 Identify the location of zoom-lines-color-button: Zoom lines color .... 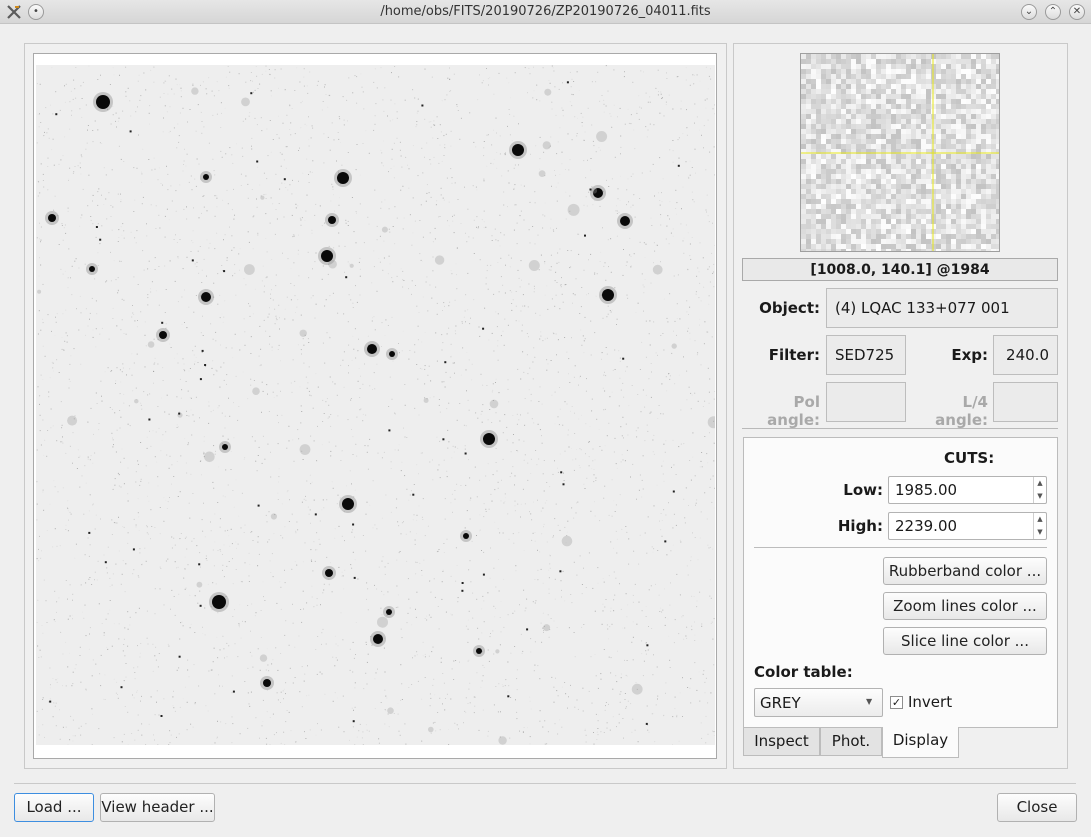
(965, 606).